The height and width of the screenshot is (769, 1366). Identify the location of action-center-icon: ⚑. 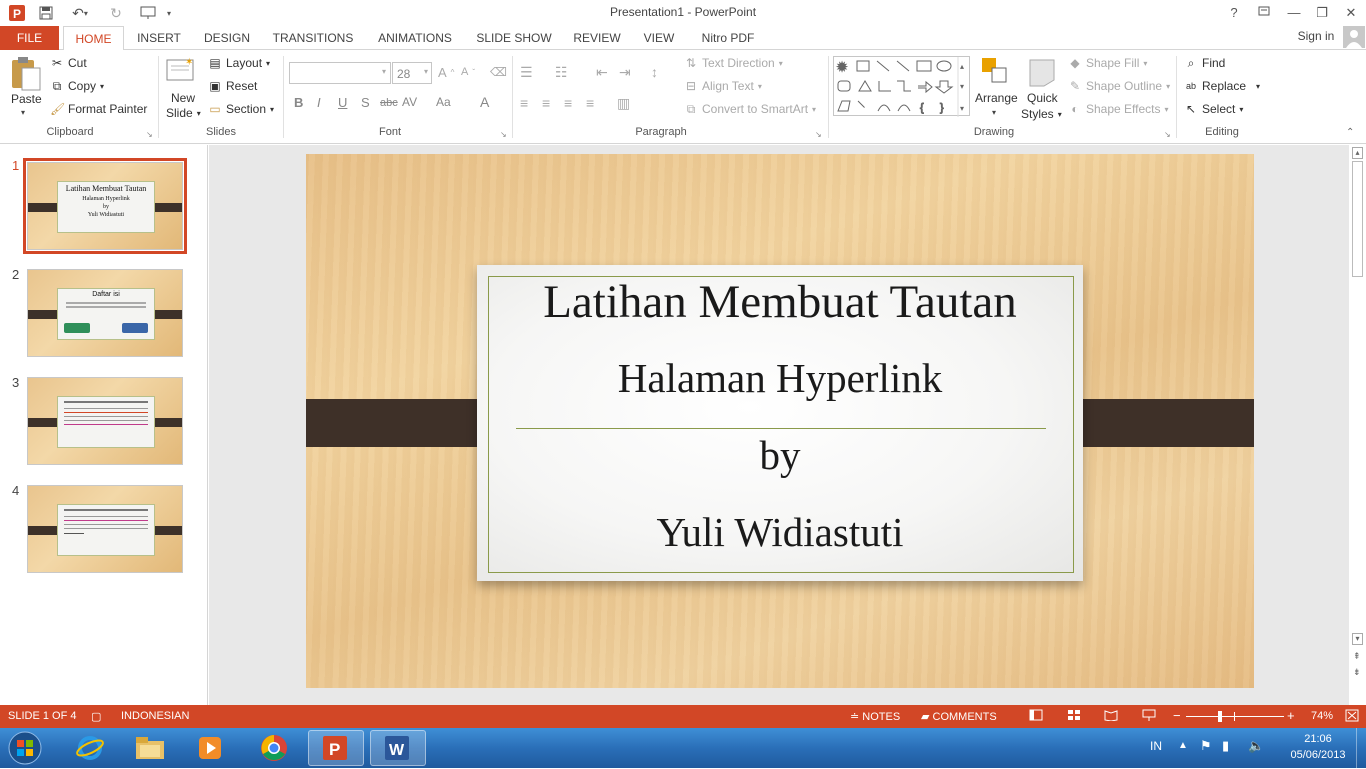
(1206, 746).